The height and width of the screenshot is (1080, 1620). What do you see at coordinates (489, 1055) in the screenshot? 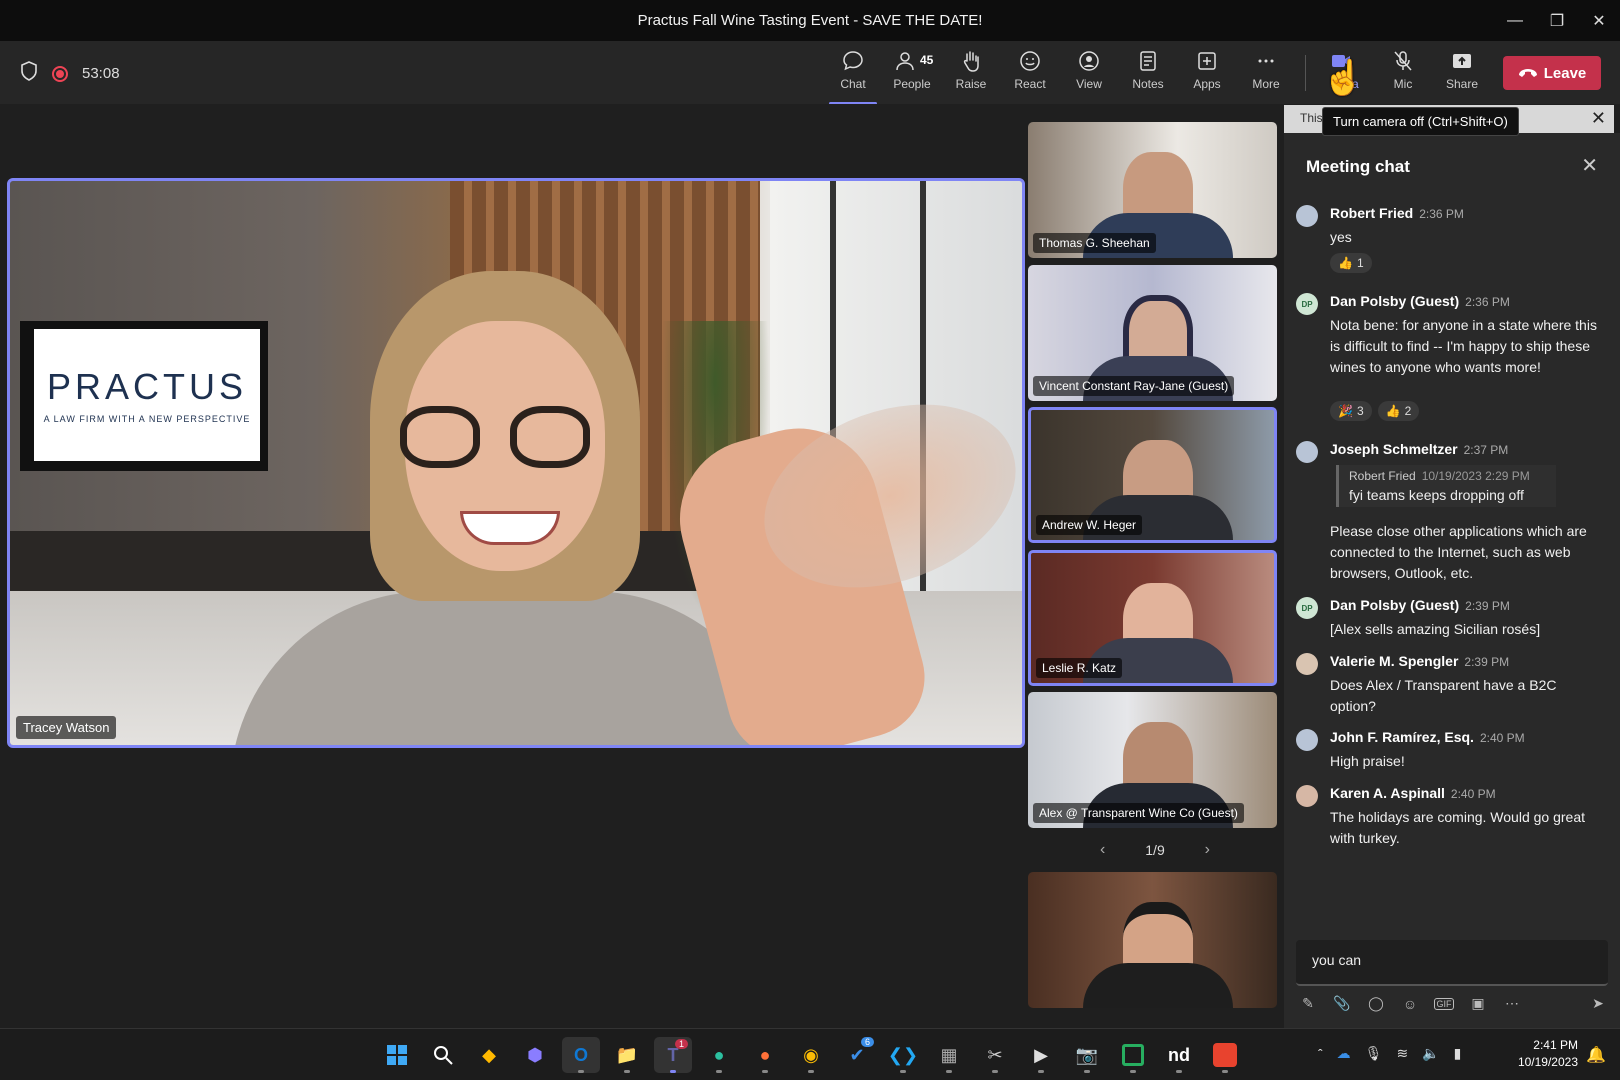
I see `m365-icon: ◆` at bounding box center [489, 1055].